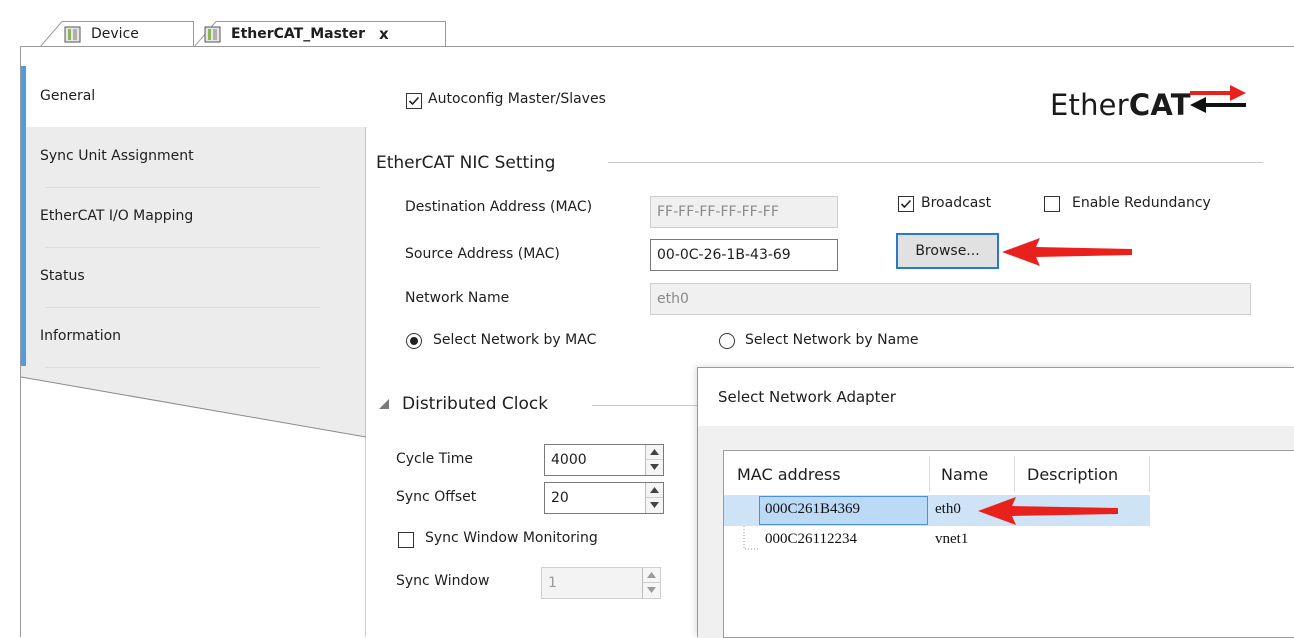  I want to click on active-indicator, so click(23, 96).